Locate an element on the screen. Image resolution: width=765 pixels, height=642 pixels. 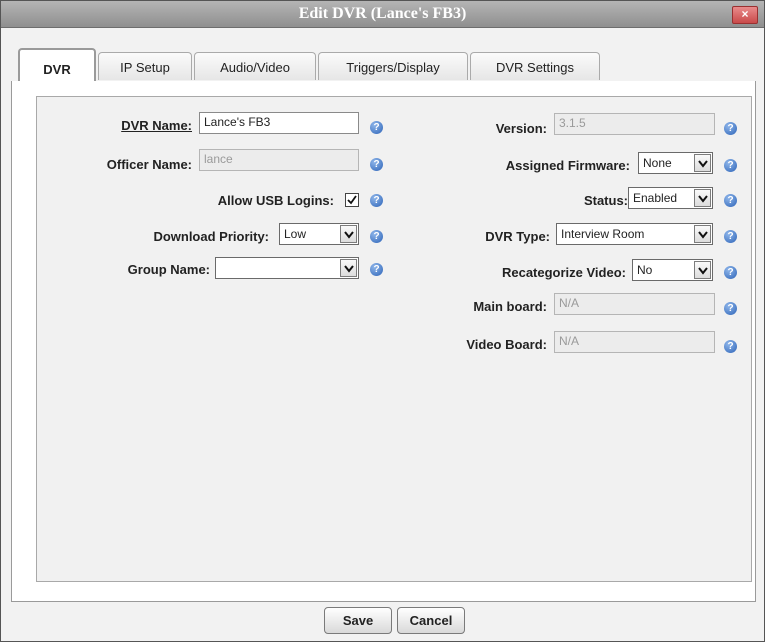
checkmark-icon is located at coordinates (352, 200).